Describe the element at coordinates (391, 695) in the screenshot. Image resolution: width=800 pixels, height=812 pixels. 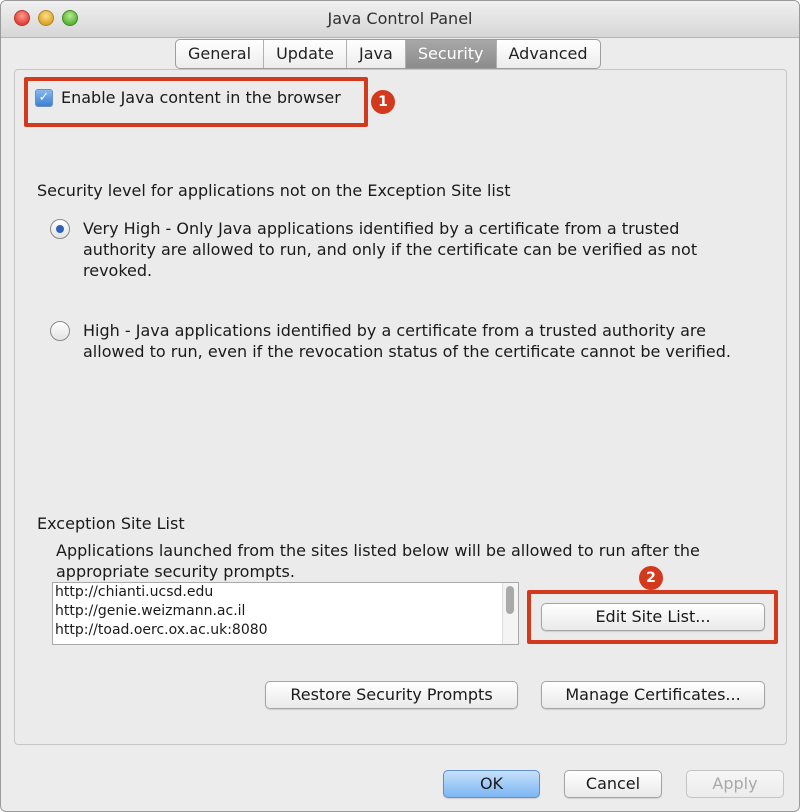
I see `restore-security-prompts-button: Restore Security Prompts` at that location.